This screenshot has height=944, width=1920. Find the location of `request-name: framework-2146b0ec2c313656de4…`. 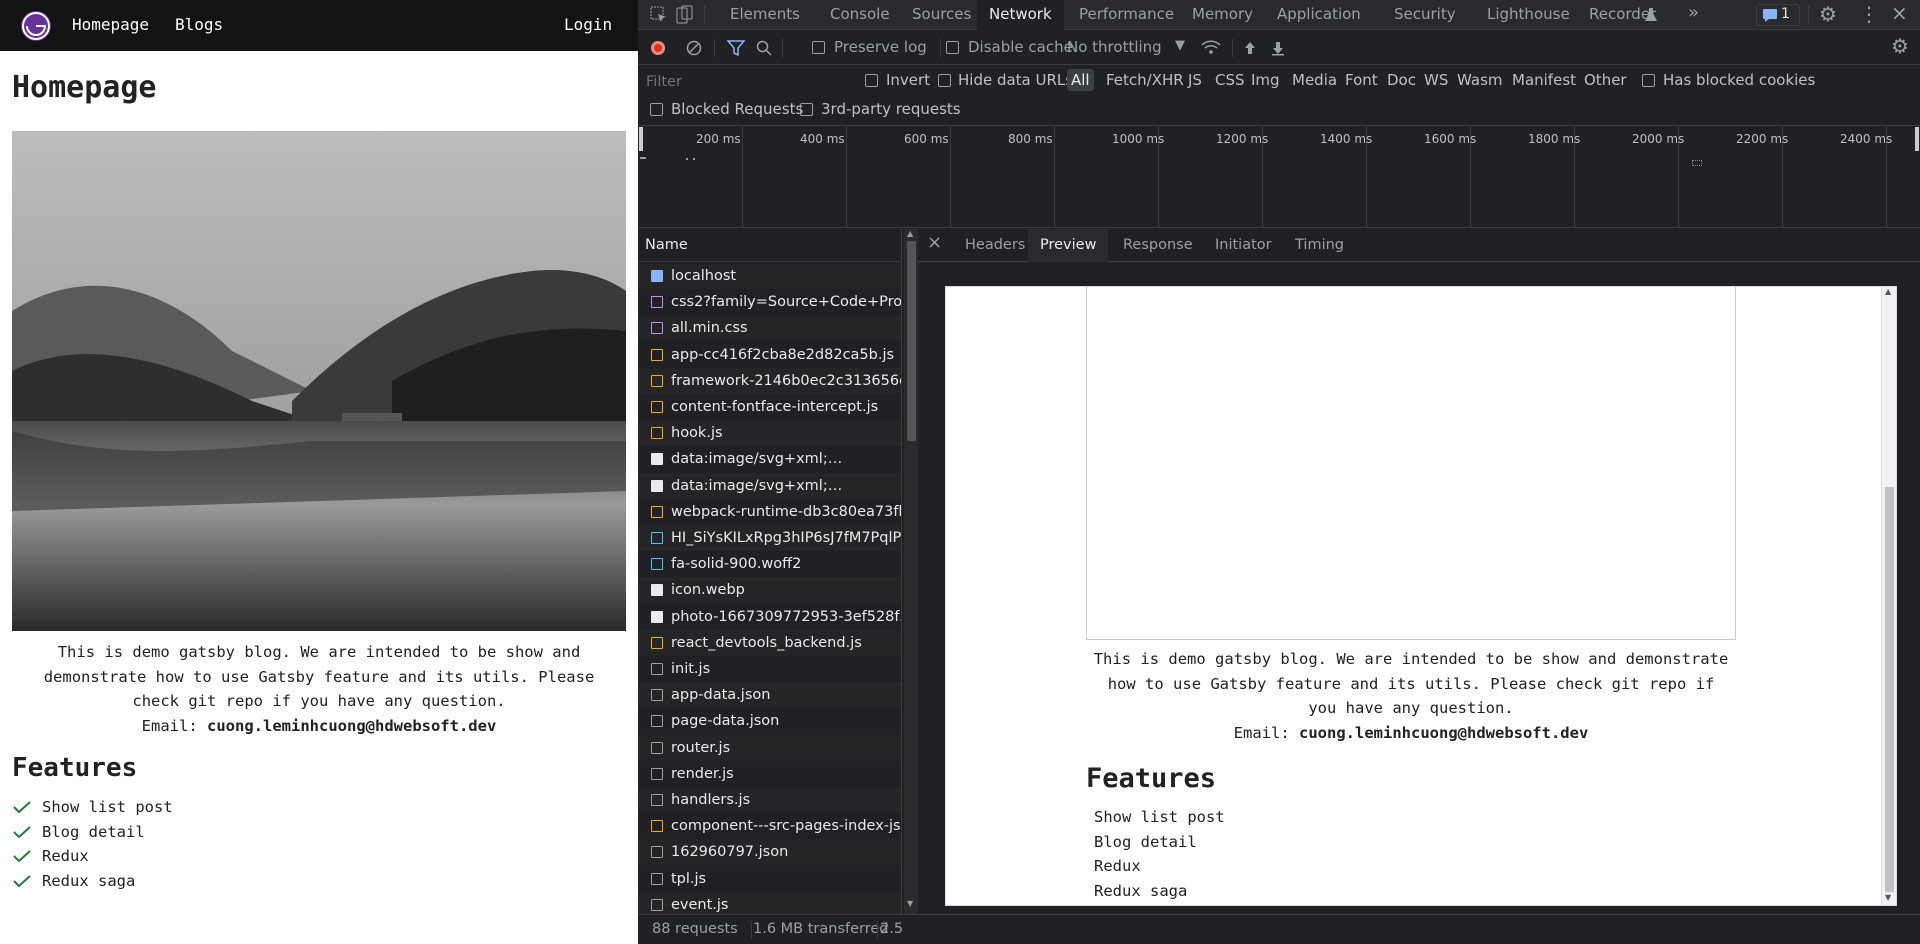

request-name: framework-2146b0ec2c313656de4… is located at coordinates (786, 380).